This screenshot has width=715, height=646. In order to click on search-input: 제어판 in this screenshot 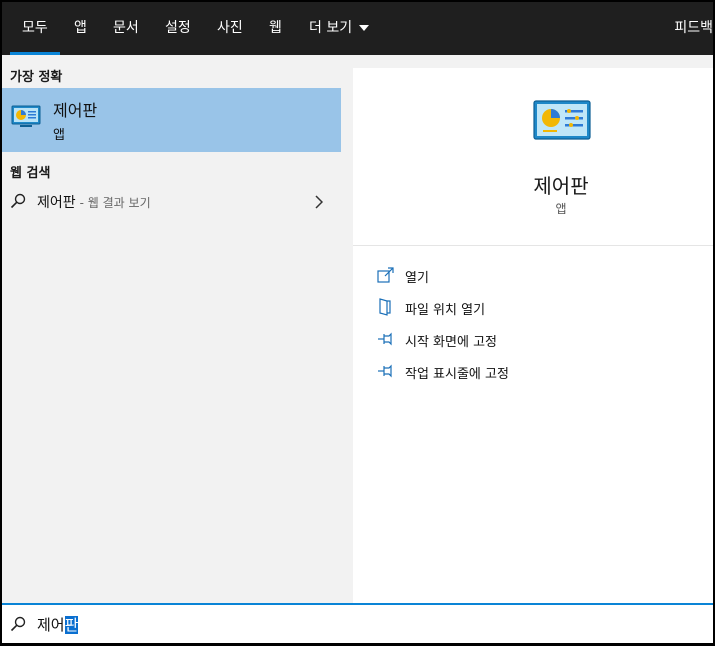, I will do `click(58, 624)`.